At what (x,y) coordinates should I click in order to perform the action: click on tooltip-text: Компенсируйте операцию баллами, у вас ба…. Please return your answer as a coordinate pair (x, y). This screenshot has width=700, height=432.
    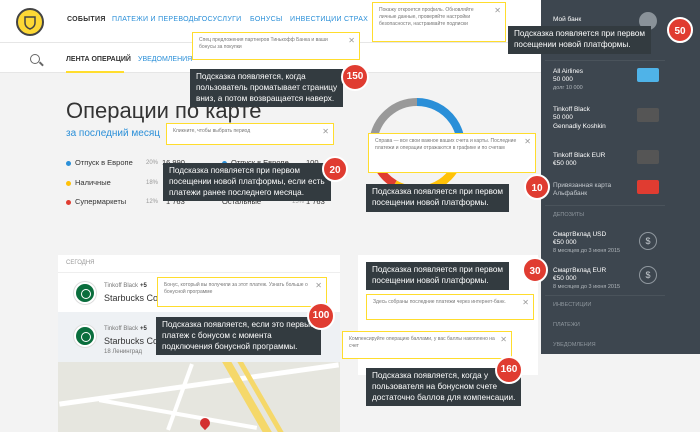
    Looking at the image, I should click on (422, 342).